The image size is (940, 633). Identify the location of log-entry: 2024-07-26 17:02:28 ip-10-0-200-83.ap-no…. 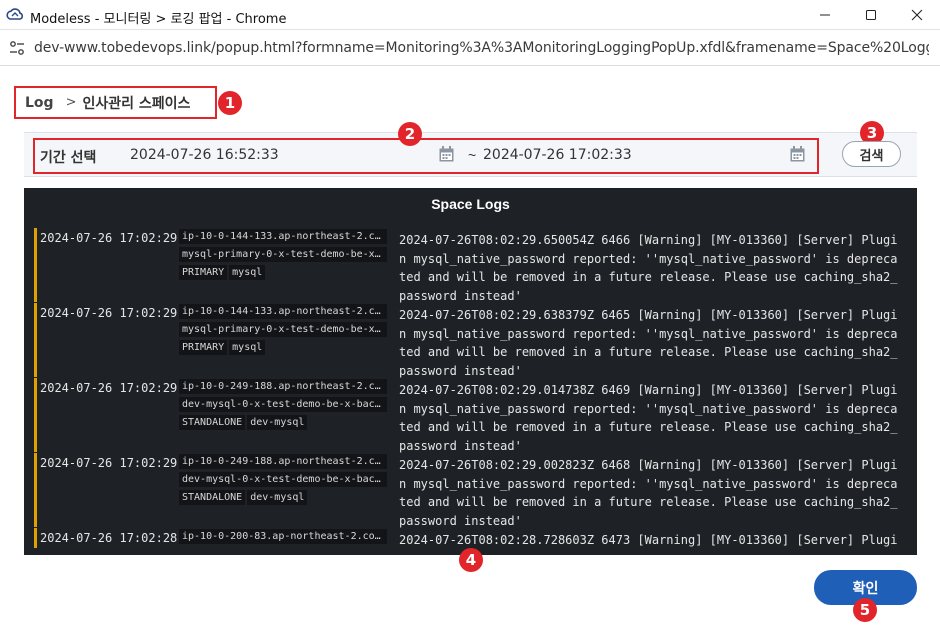
(474, 541).